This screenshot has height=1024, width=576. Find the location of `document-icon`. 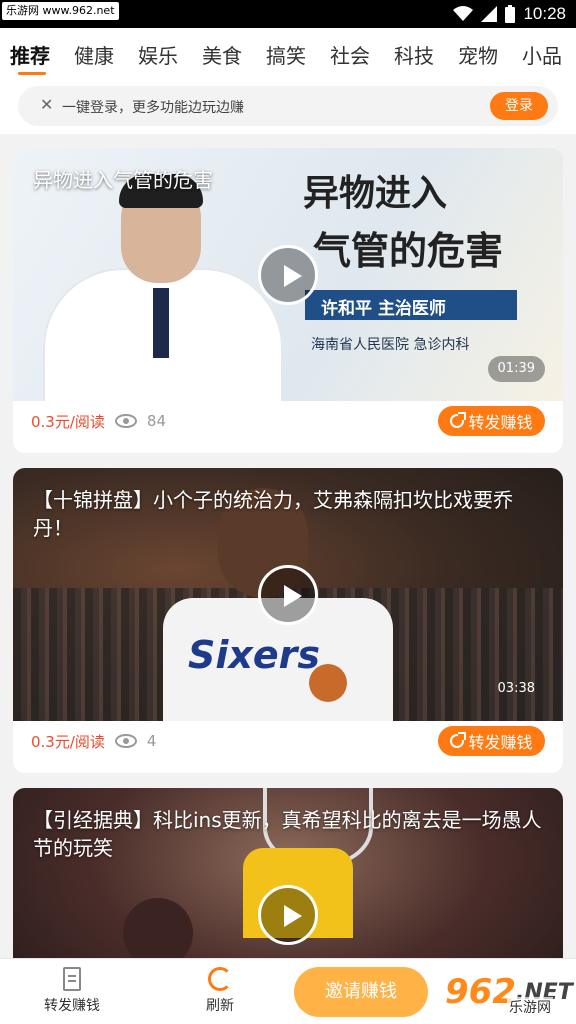

document-icon is located at coordinates (72, 979).